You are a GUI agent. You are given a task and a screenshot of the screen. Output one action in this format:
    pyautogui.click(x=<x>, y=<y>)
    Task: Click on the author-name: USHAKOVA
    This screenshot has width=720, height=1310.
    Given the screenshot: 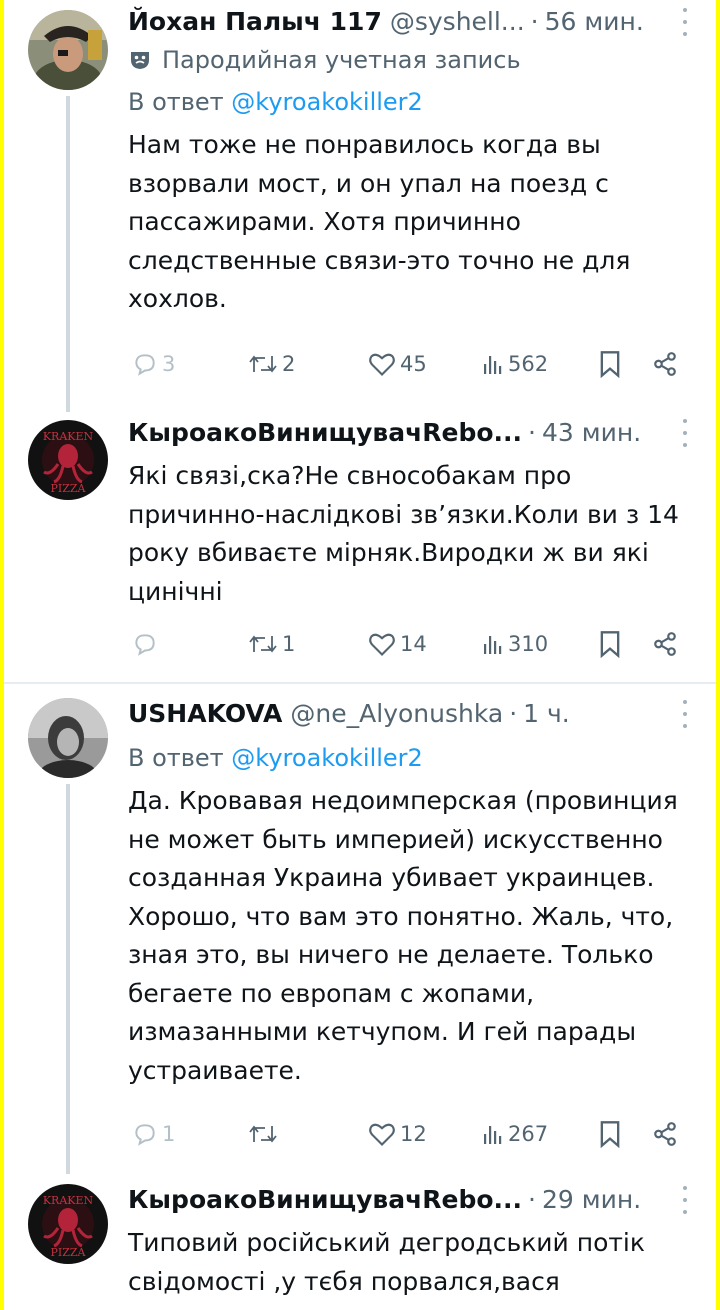 What is the action you would take?
    pyautogui.click(x=205, y=714)
    